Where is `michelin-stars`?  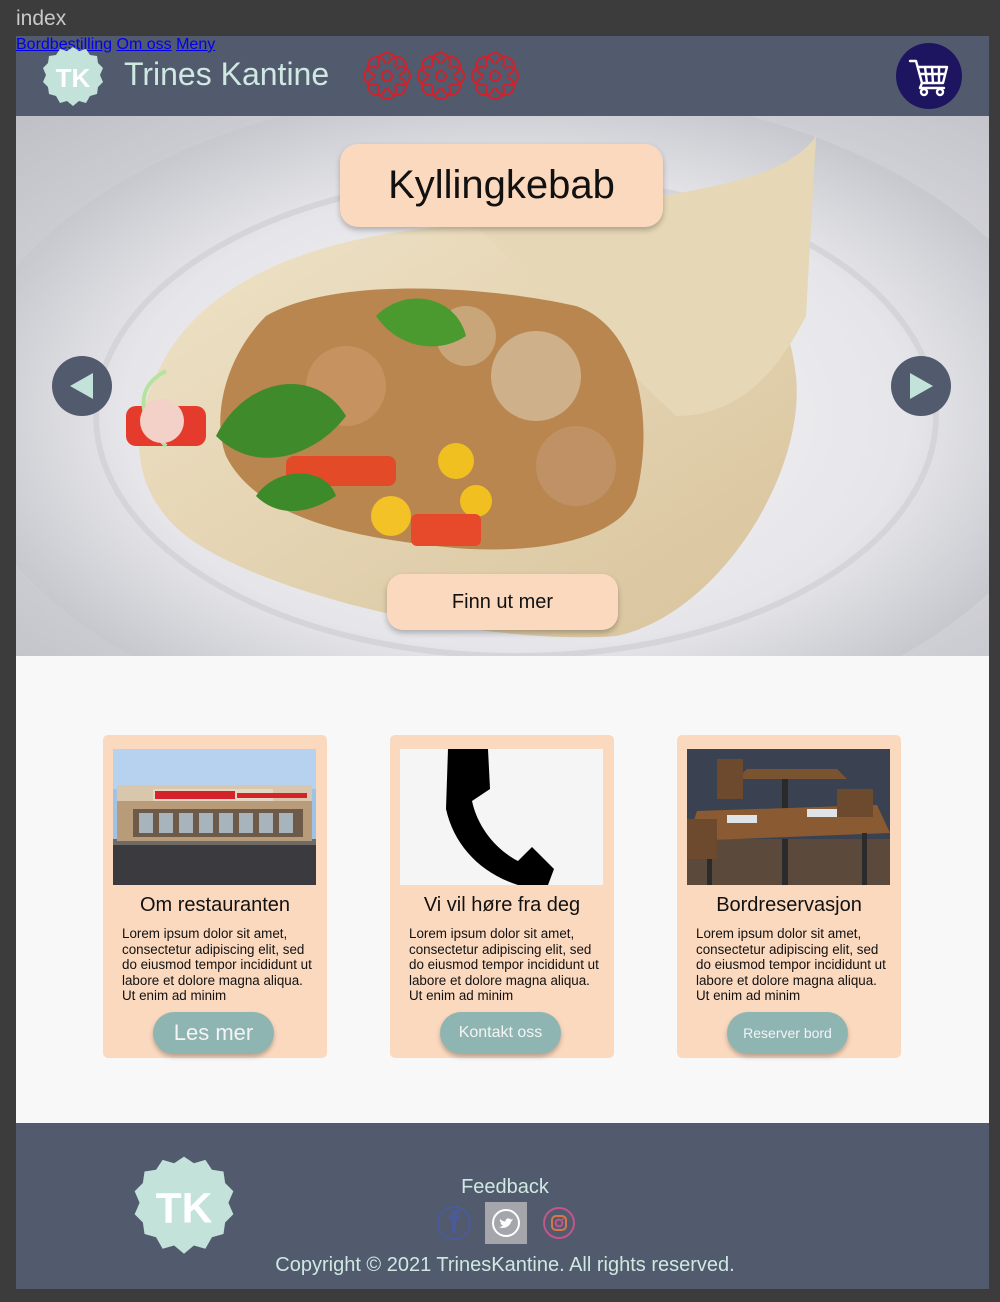 michelin-stars is located at coordinates (441, 76).